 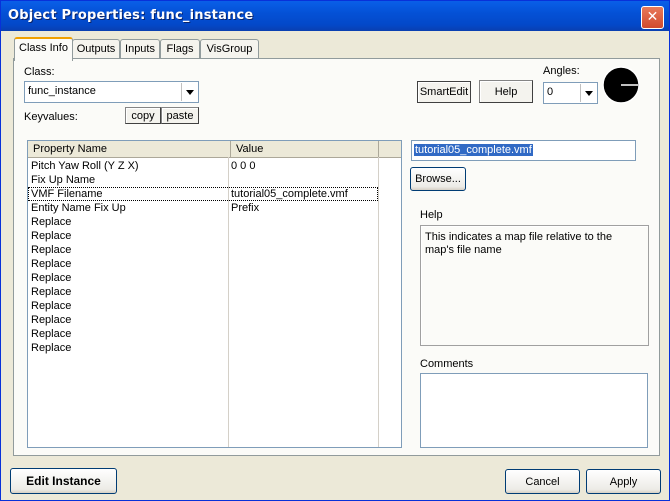 What do you see at coordinates (96, 49) in the screenshot?
I see `tab-outputs: Outputs` at bounding box center [96, 49].